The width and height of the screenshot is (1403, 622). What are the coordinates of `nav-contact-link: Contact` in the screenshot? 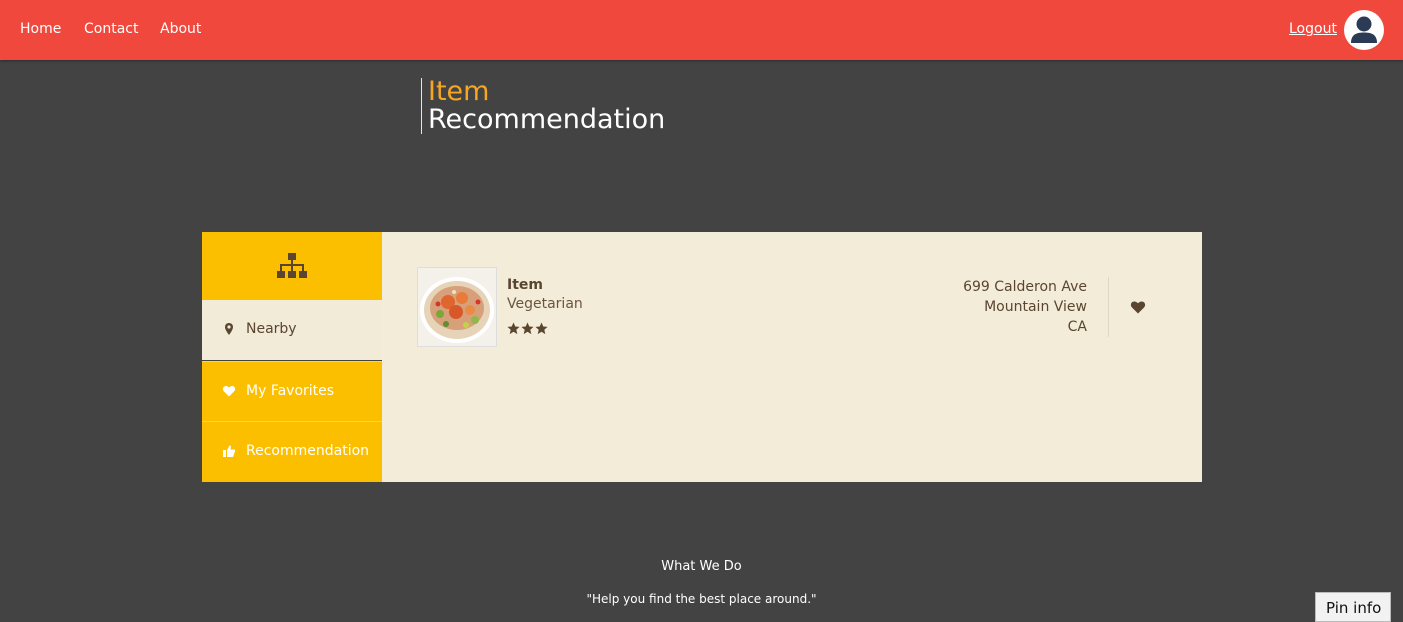 It's located at (111, 29).